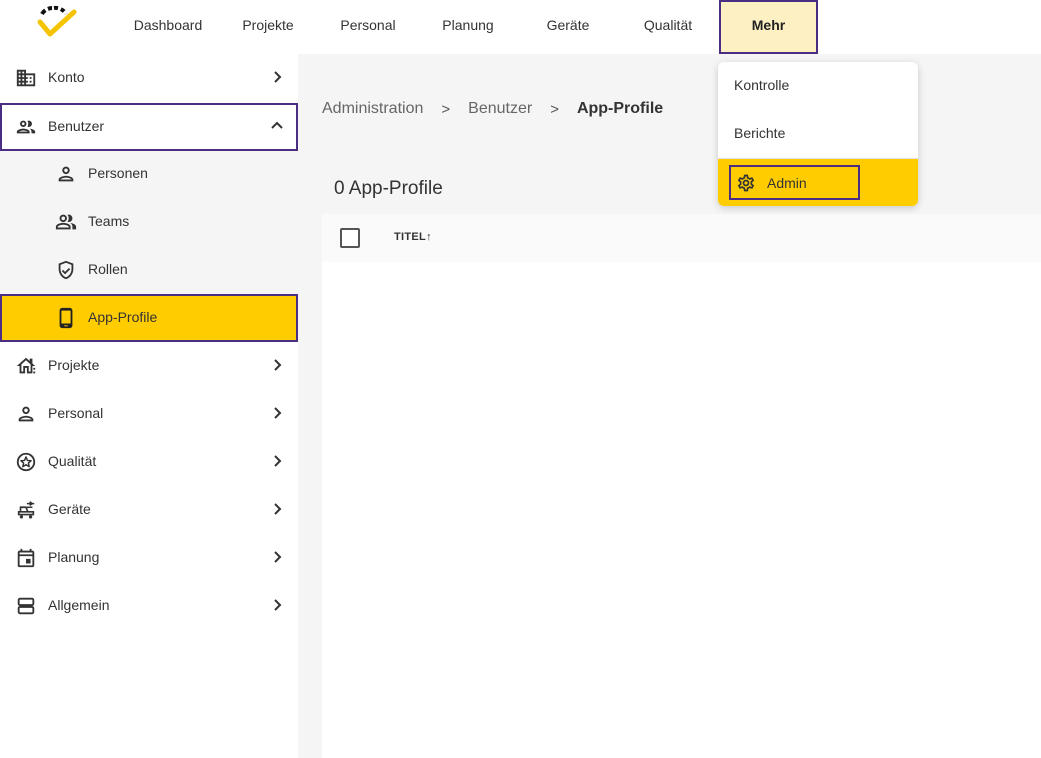 The height and width of the screenshot is (758, 1041). I want to click on sidebar-item-label: Rollen, so click(108, 269).